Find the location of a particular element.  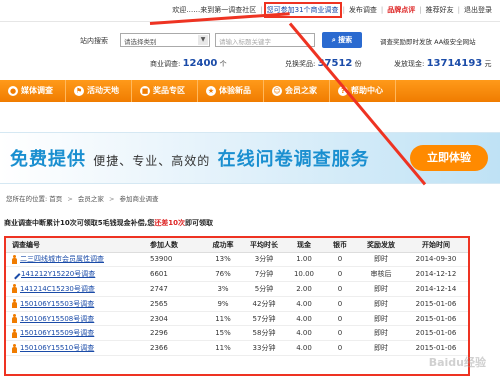

try-now-button: 立即体验 is located at coordinates (449, 158).